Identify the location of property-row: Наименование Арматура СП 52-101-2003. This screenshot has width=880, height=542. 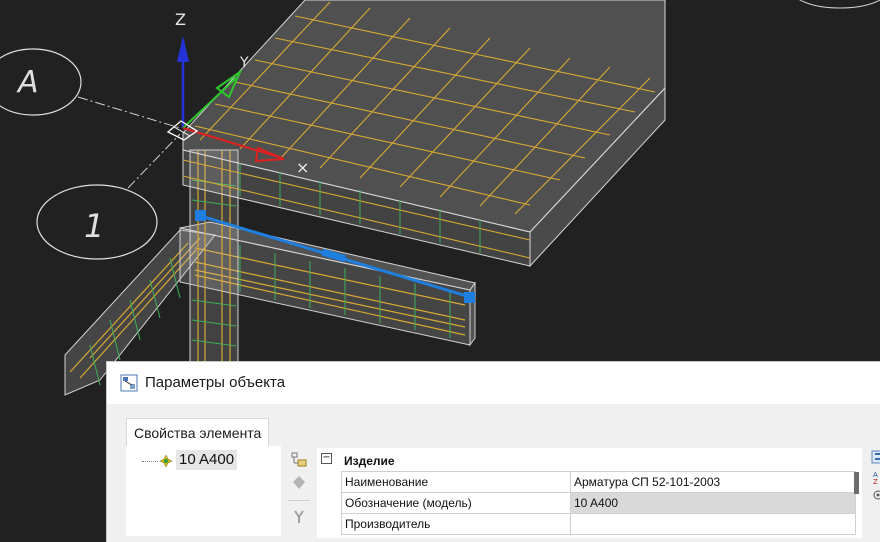
(598, 482).